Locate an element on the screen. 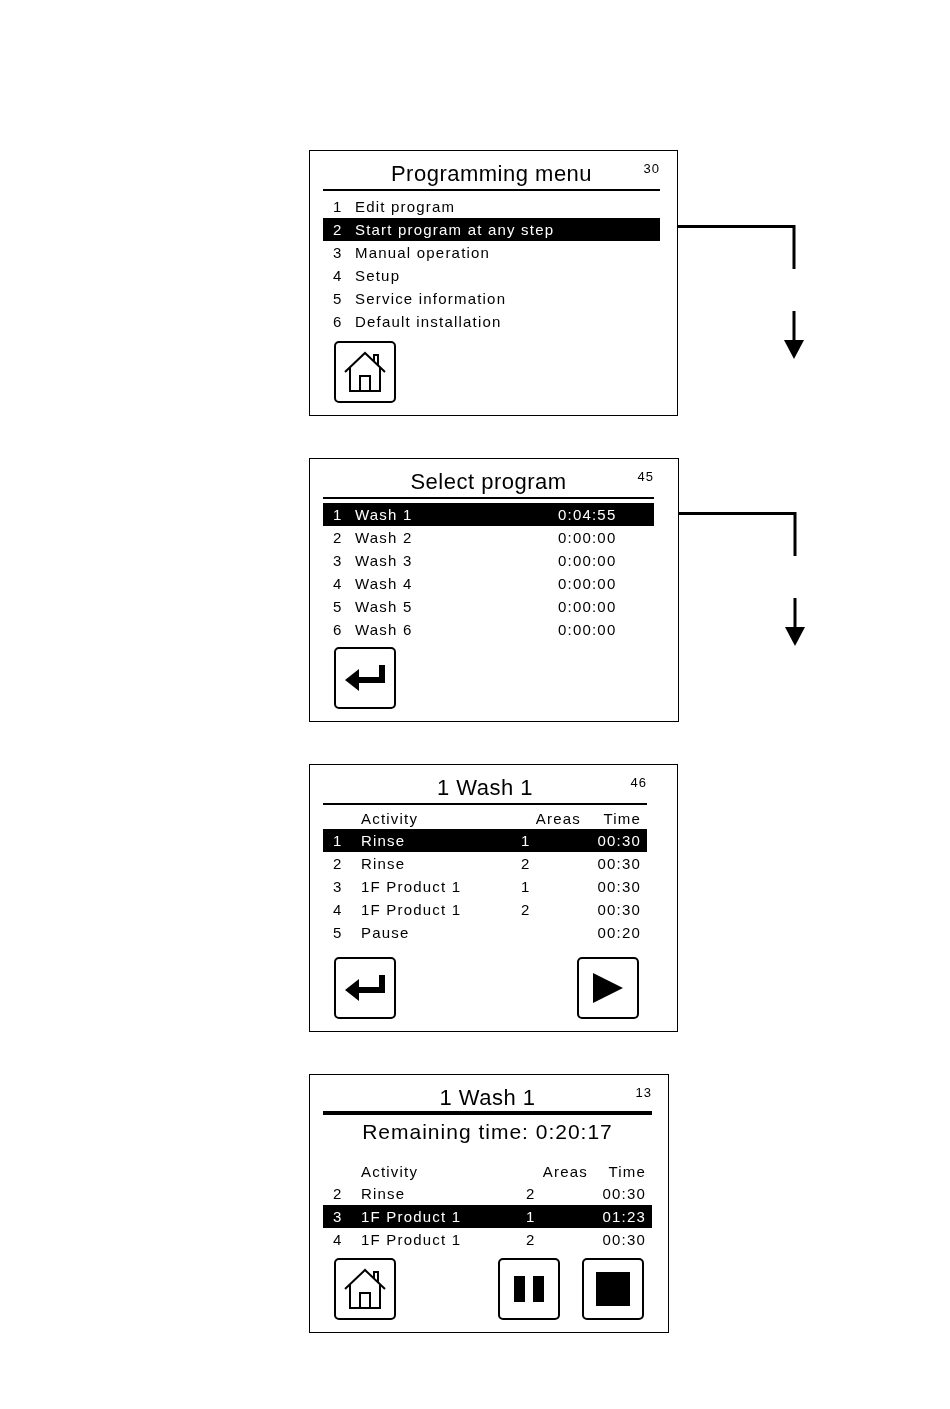 This screenshot has height=1409, width=950. screen-number: 46 is located at coordinates (638, 782).